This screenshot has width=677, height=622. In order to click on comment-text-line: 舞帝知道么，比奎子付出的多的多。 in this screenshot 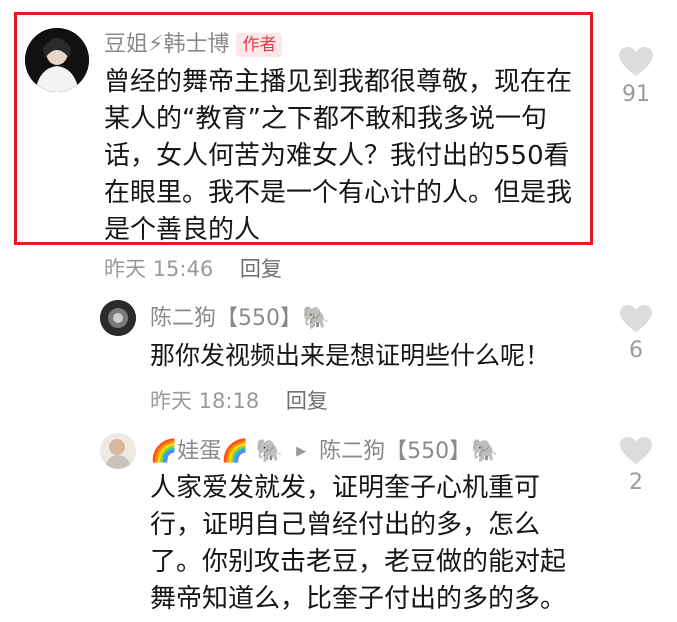, I will do `click(358, 599)`.